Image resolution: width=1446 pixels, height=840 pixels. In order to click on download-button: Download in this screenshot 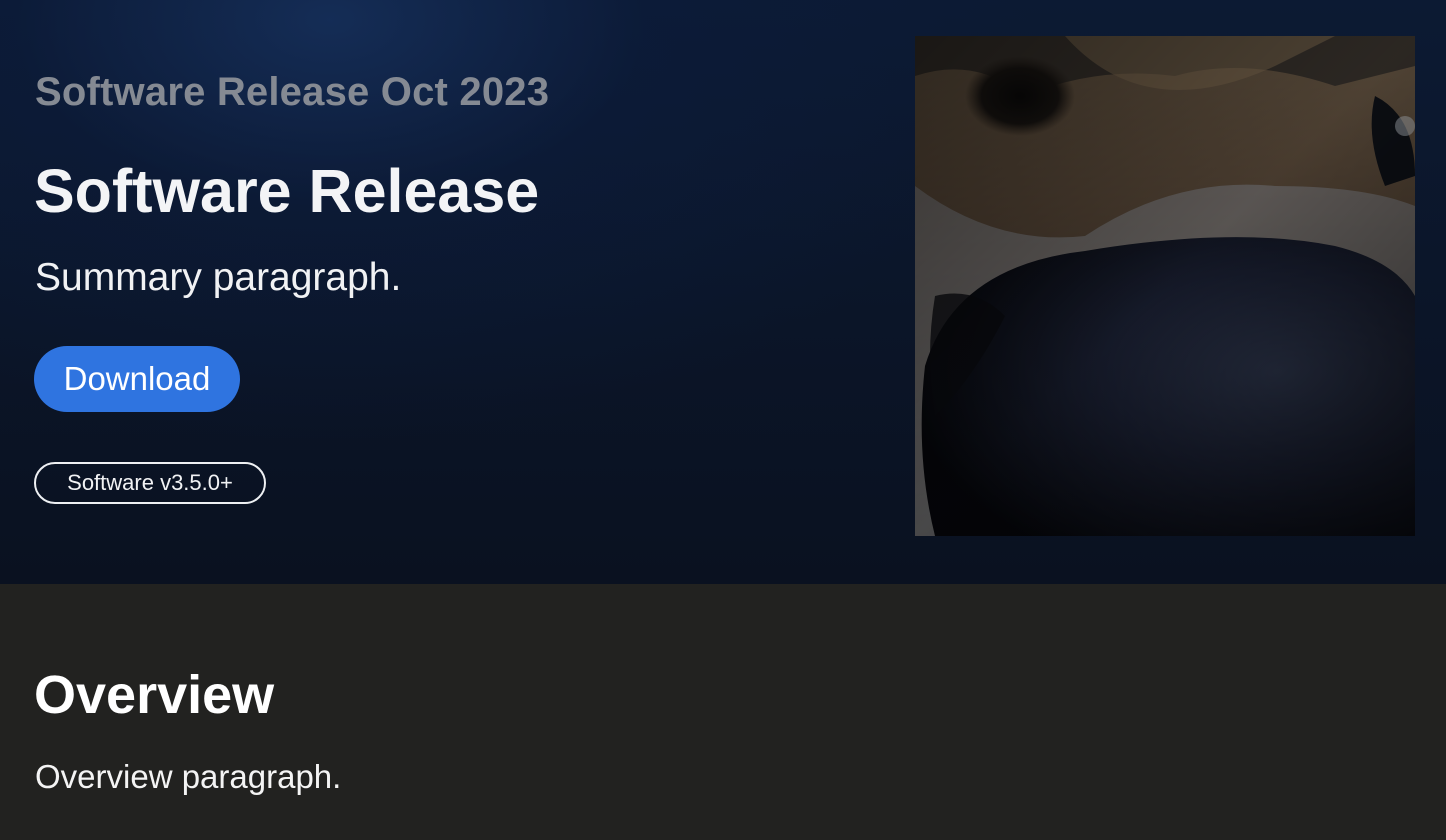, I will do `click(137, 379)`.